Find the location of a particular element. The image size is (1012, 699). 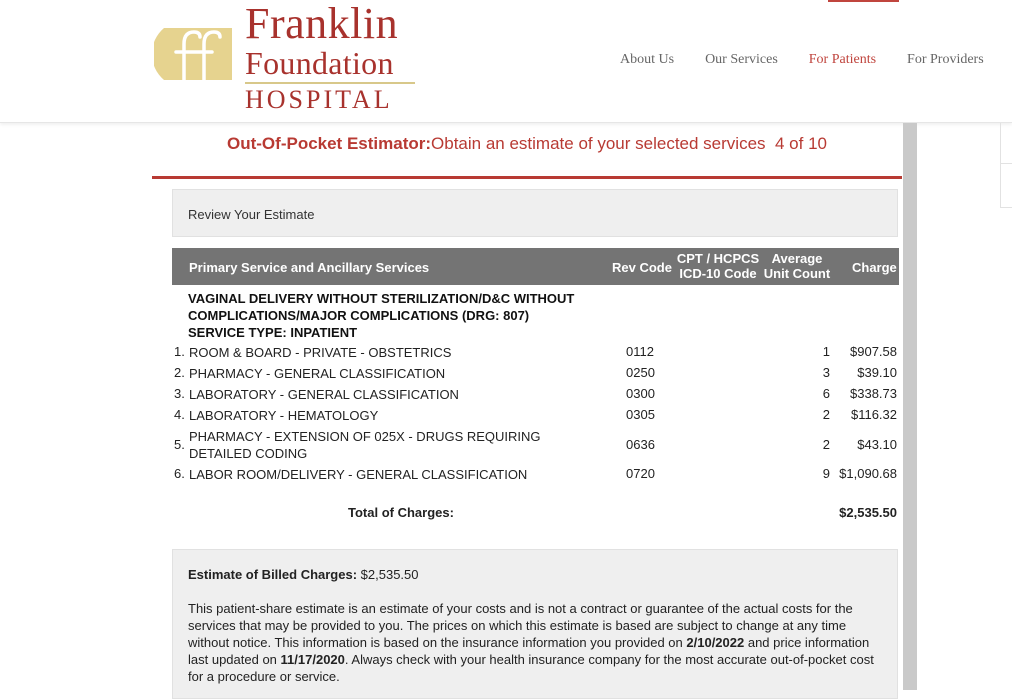

step-indicator: 4 of 10 is located at coordinates (800, 143).